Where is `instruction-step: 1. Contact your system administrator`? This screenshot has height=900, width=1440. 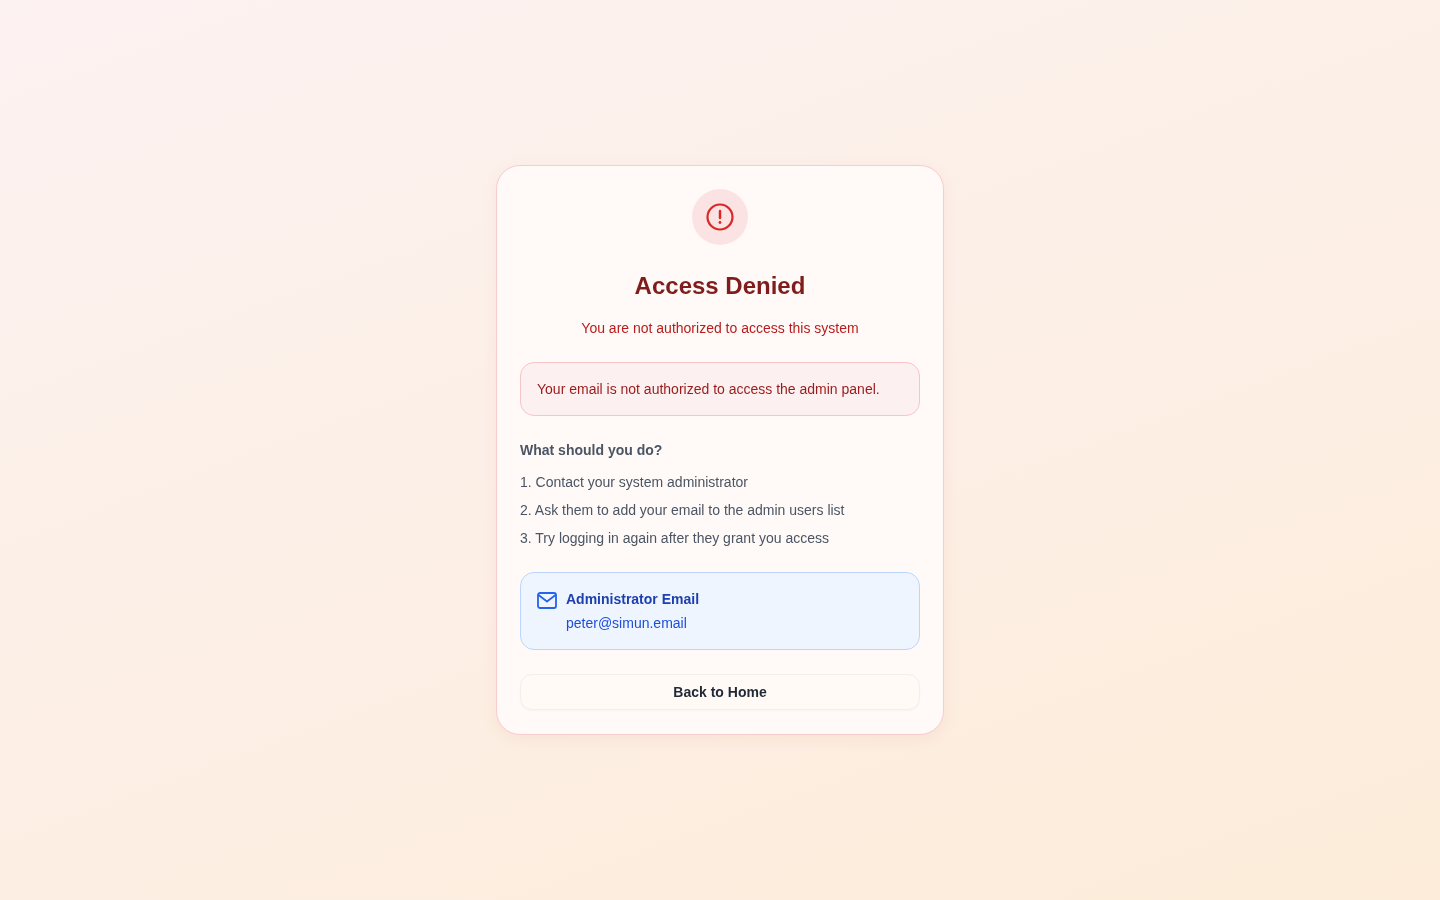
instruction-step: 1. Contact your system administrator is located at coordinates (634, 482).